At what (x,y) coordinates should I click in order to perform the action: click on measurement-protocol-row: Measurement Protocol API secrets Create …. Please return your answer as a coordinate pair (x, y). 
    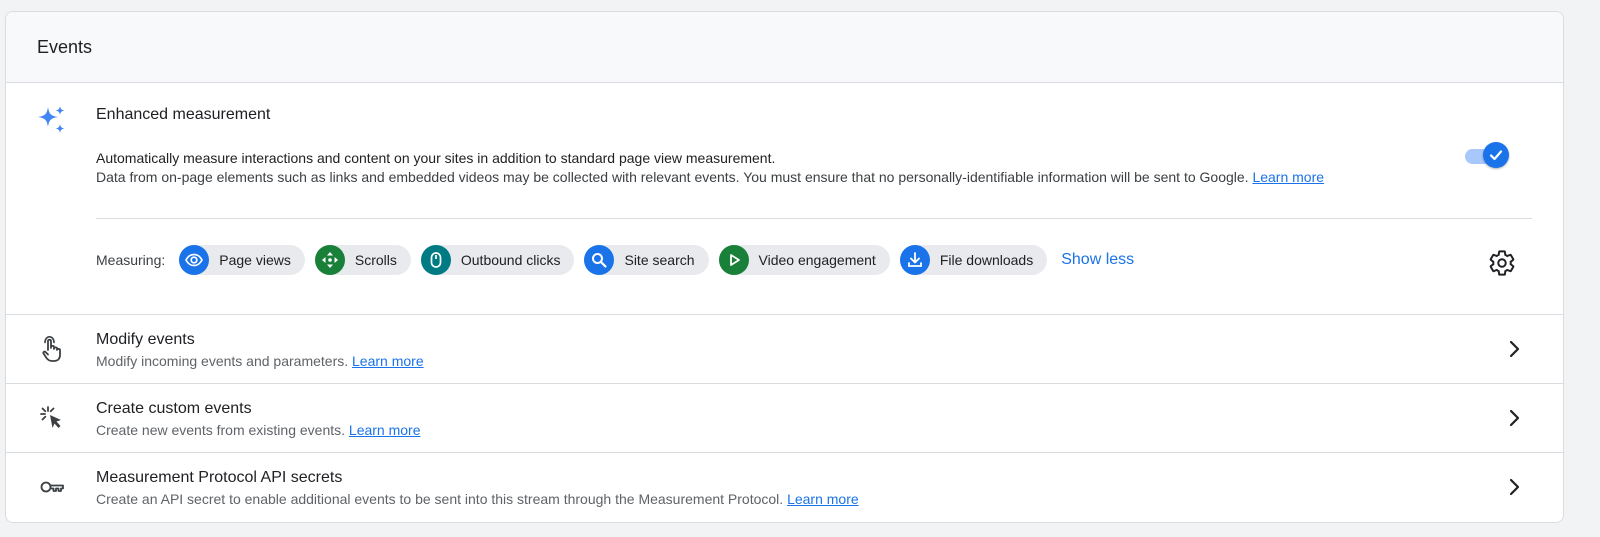
    Looking at the image, I should click on (784, 487).